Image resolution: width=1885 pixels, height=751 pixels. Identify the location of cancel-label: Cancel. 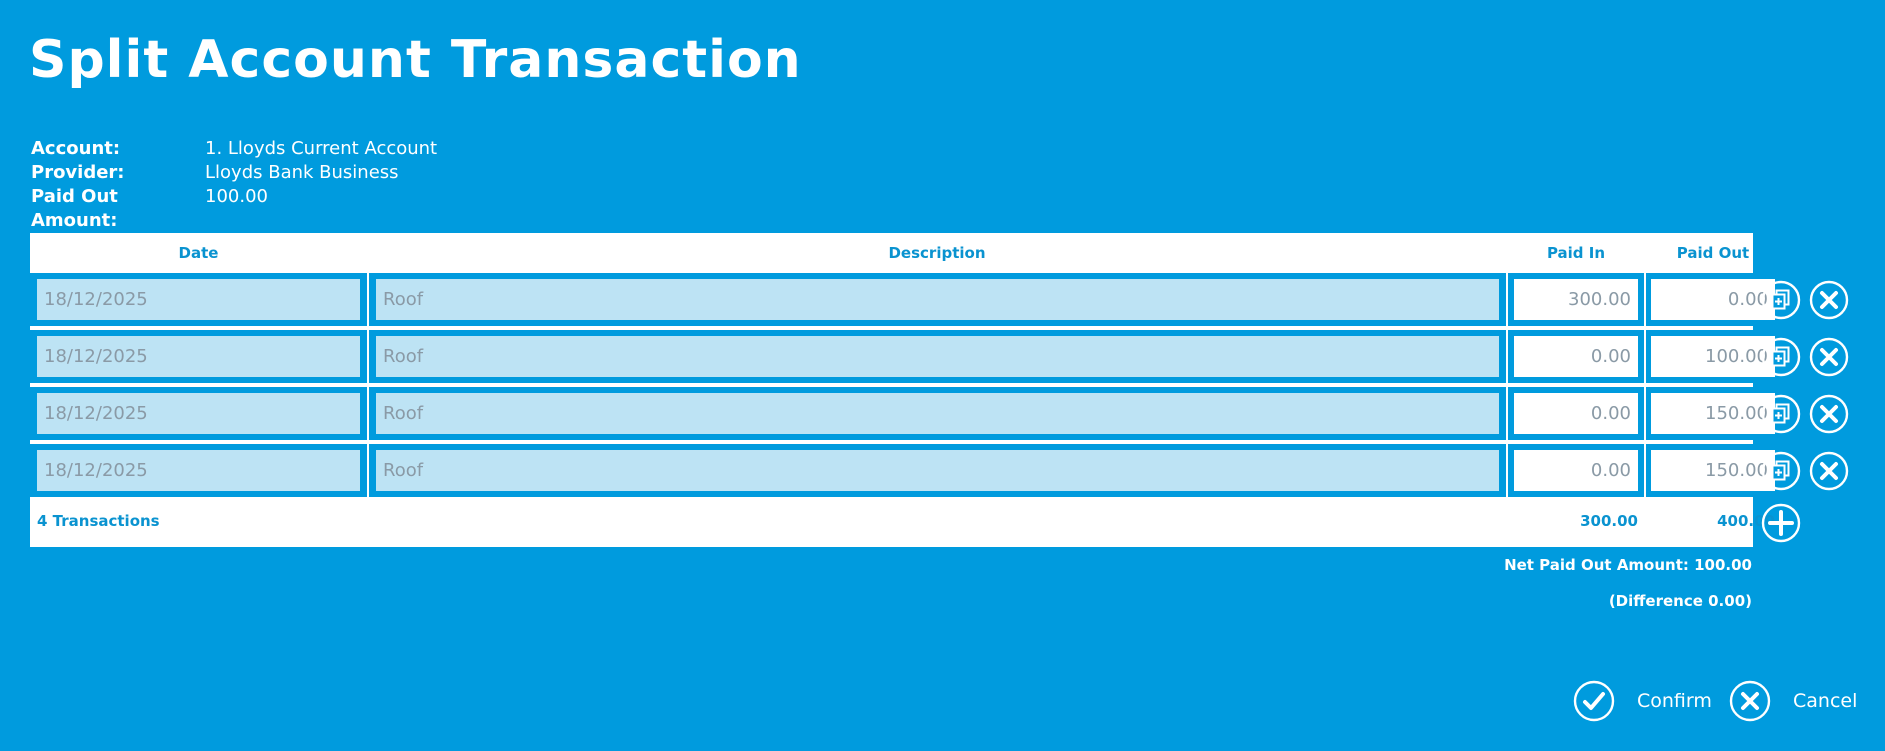
(1825, 701).